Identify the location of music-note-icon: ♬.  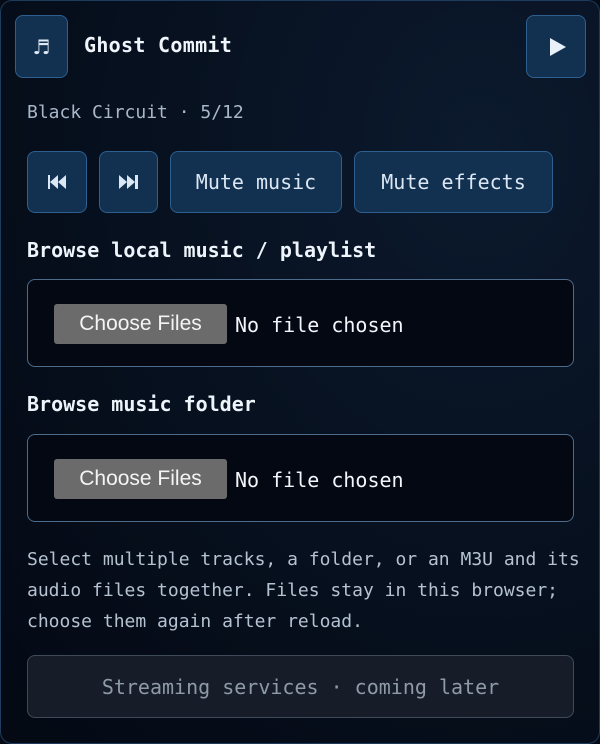
(41, 46).